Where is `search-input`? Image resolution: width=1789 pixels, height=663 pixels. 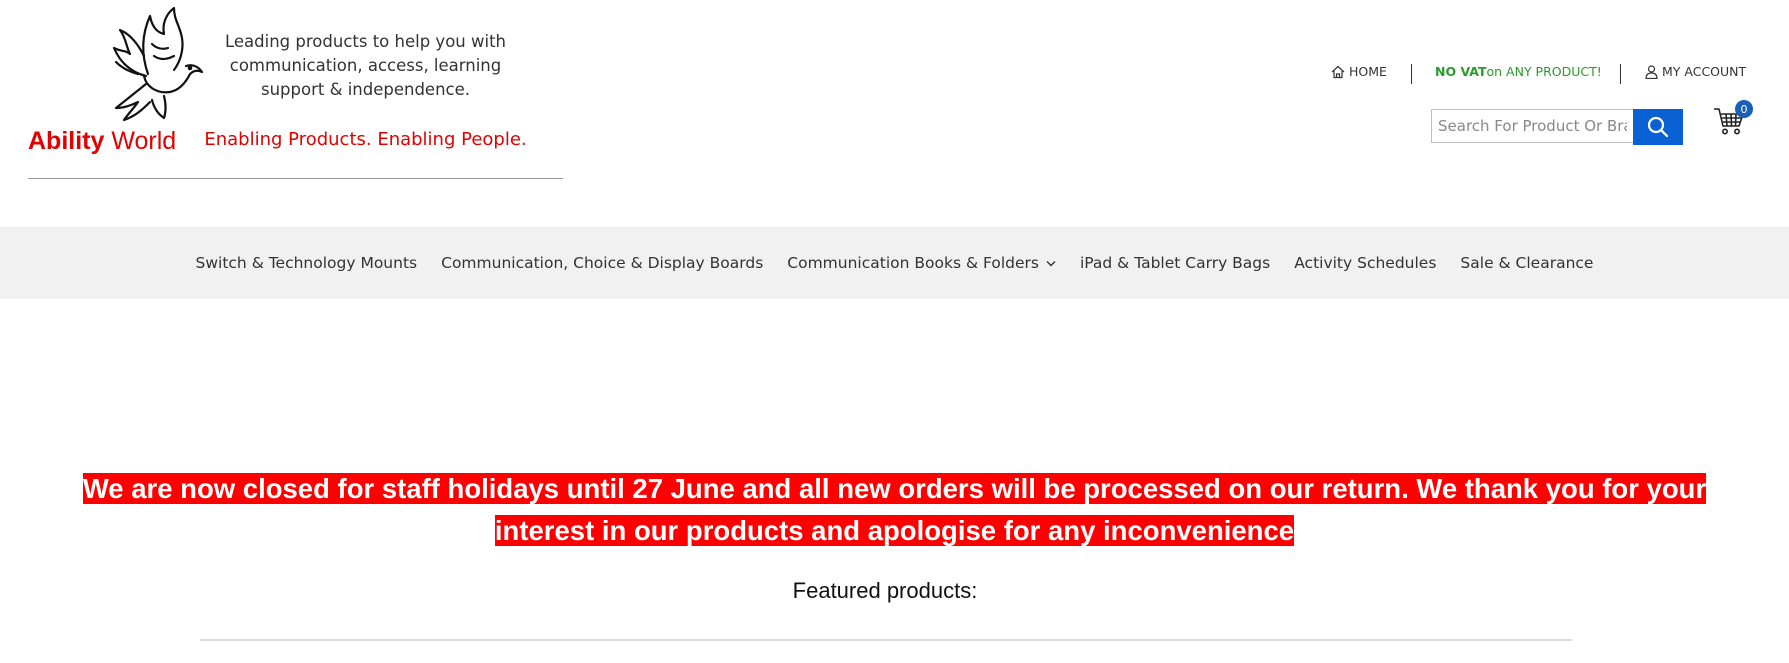
search-input is located at coordinates (1532, 126).